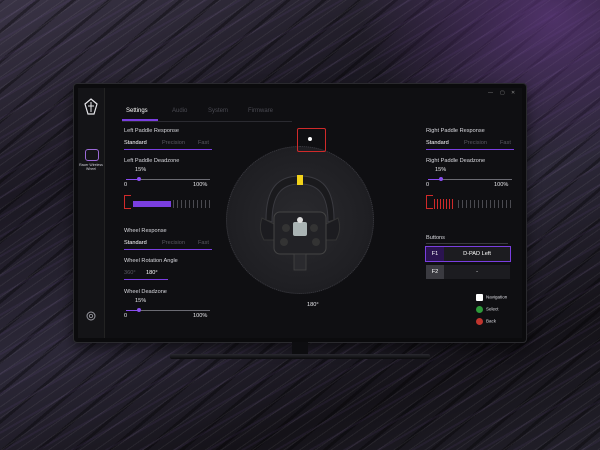 The height and width of the screenshot is (450, 600). What do you see at coordinates (486, 322) in the screenshot?
I see `legend-back: Back` at bounding box center [486, 322].